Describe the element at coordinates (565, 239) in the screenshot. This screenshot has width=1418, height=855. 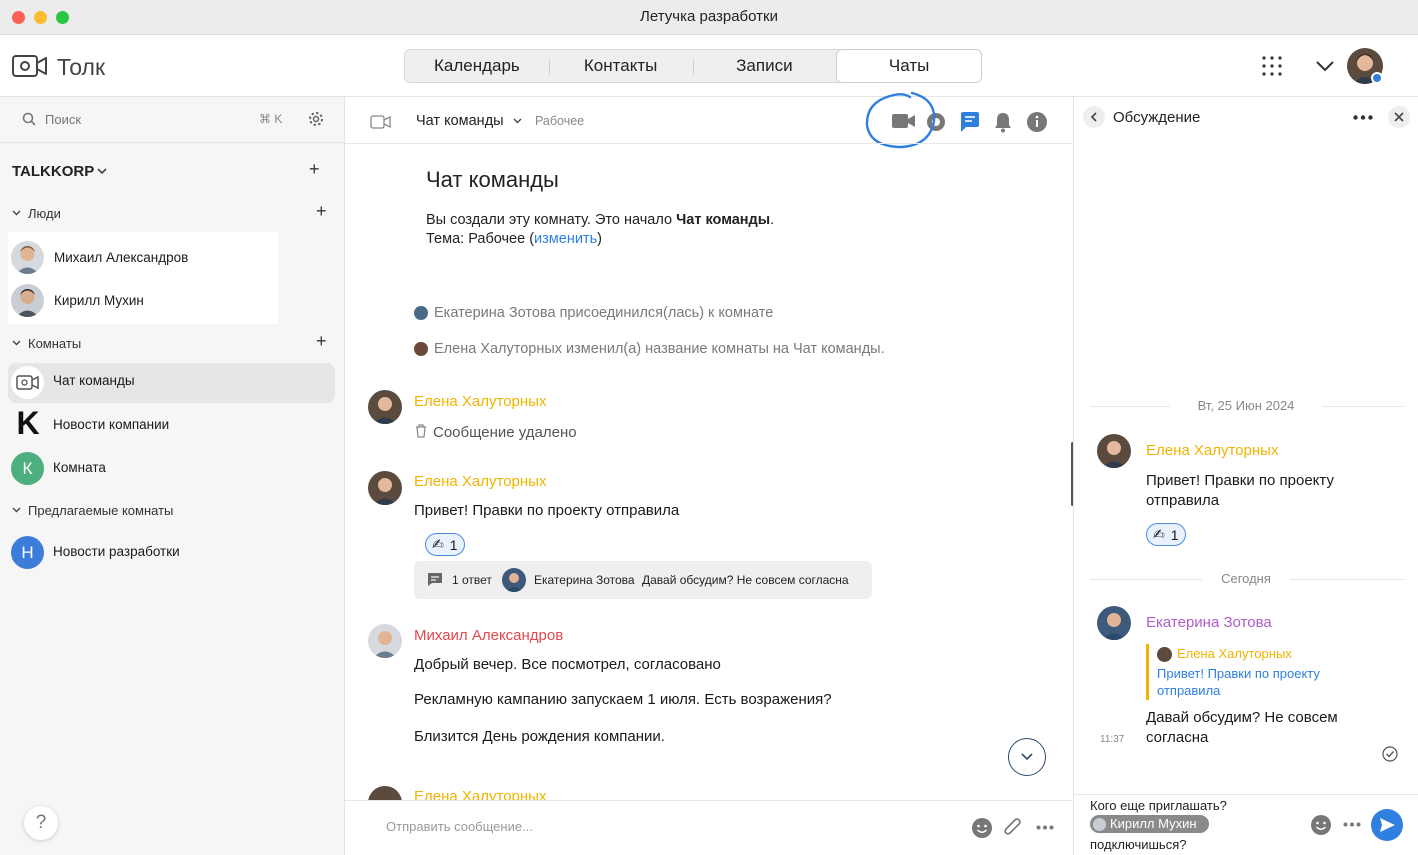
I see `change-topic-link: изменить` at that location.